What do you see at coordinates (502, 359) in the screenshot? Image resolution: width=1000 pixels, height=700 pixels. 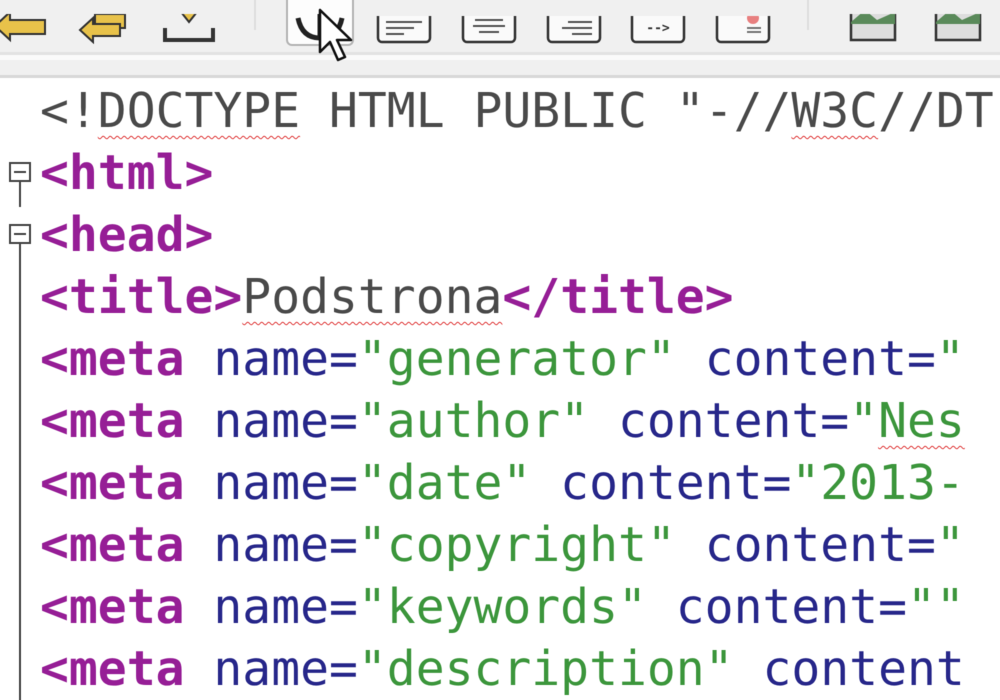 I see `code-line: <meta name="generator" content="` at bounding box center [502, 359].